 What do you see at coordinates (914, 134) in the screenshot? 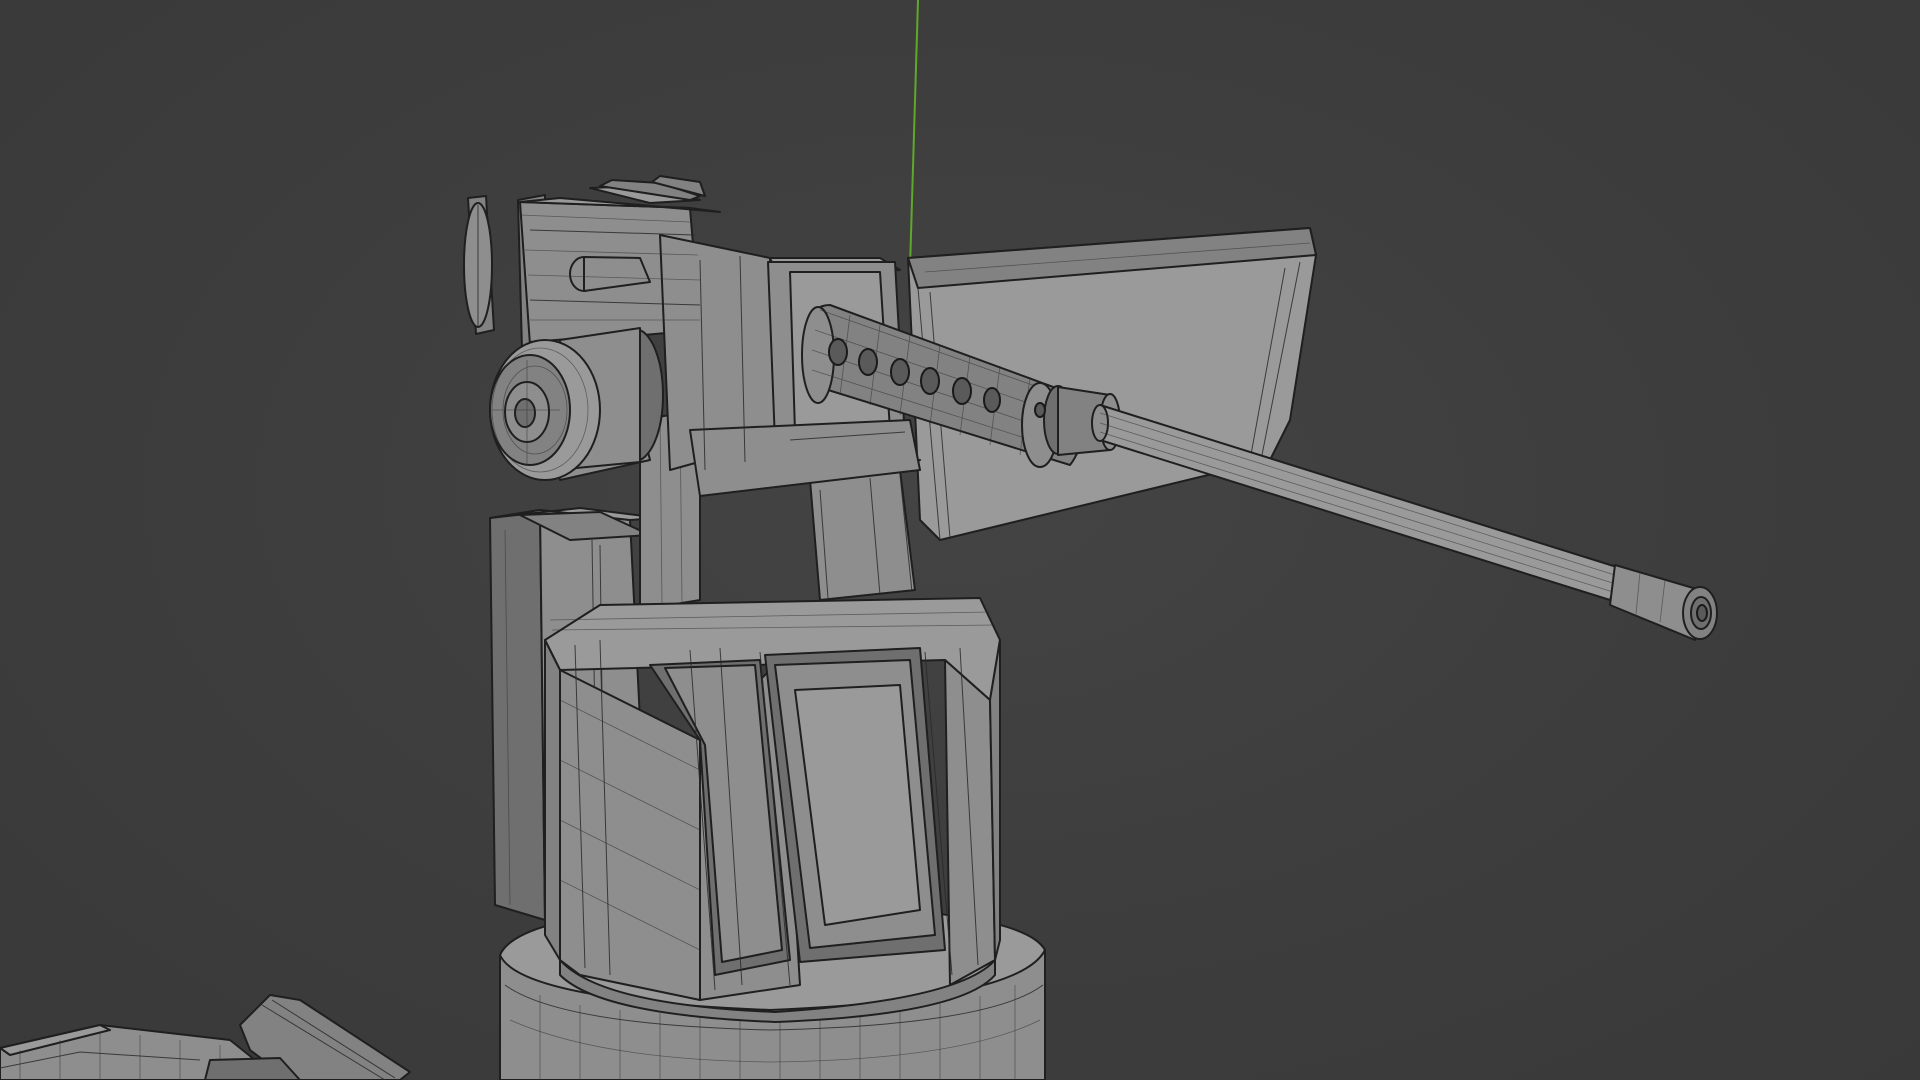
I see `y-axis-line` at bounding box center [914, 134].